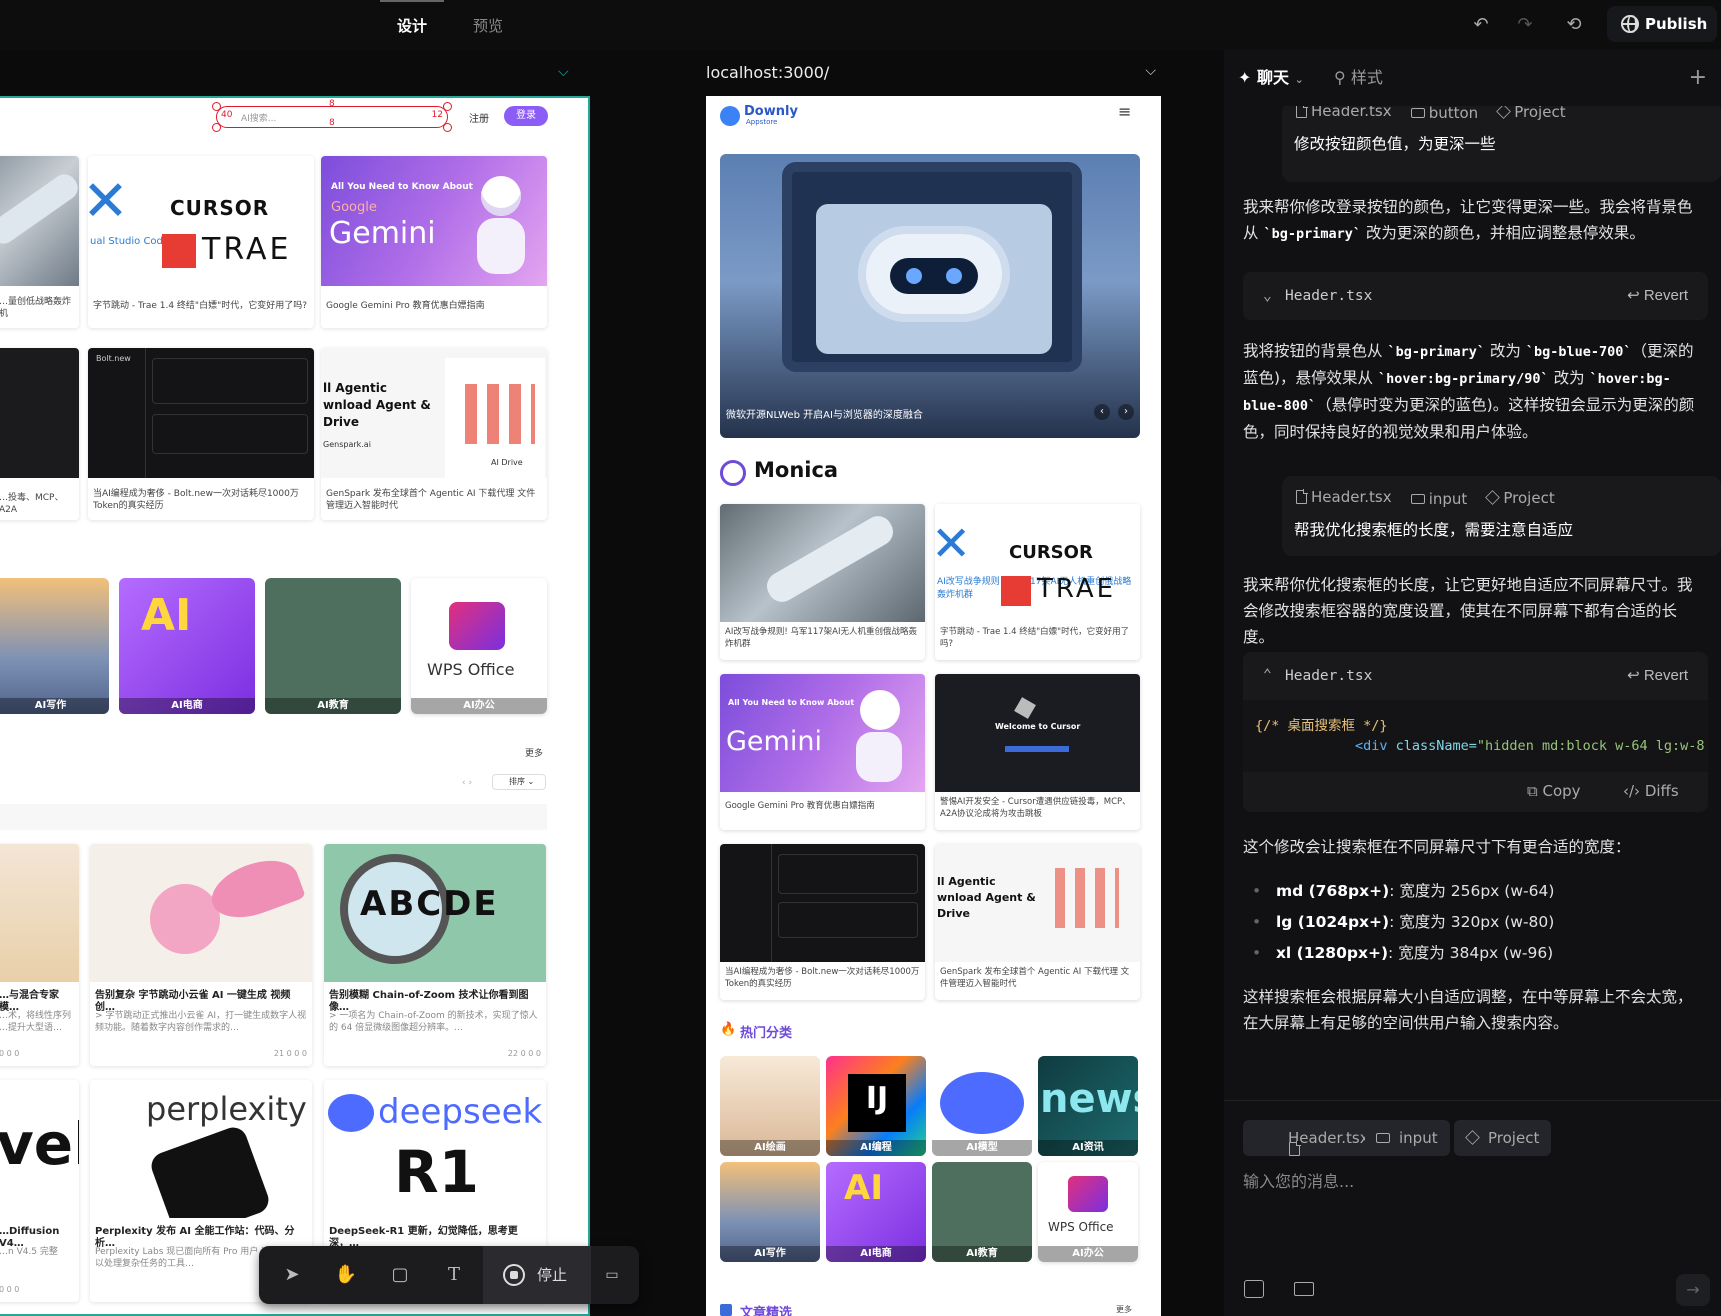 The width and height of the screenshot is (1721, 1316). What do you see at coordinates (1525, 25) in the screenshot?
I see `redo-icon: ↷` at bounding box center [1525, 25].